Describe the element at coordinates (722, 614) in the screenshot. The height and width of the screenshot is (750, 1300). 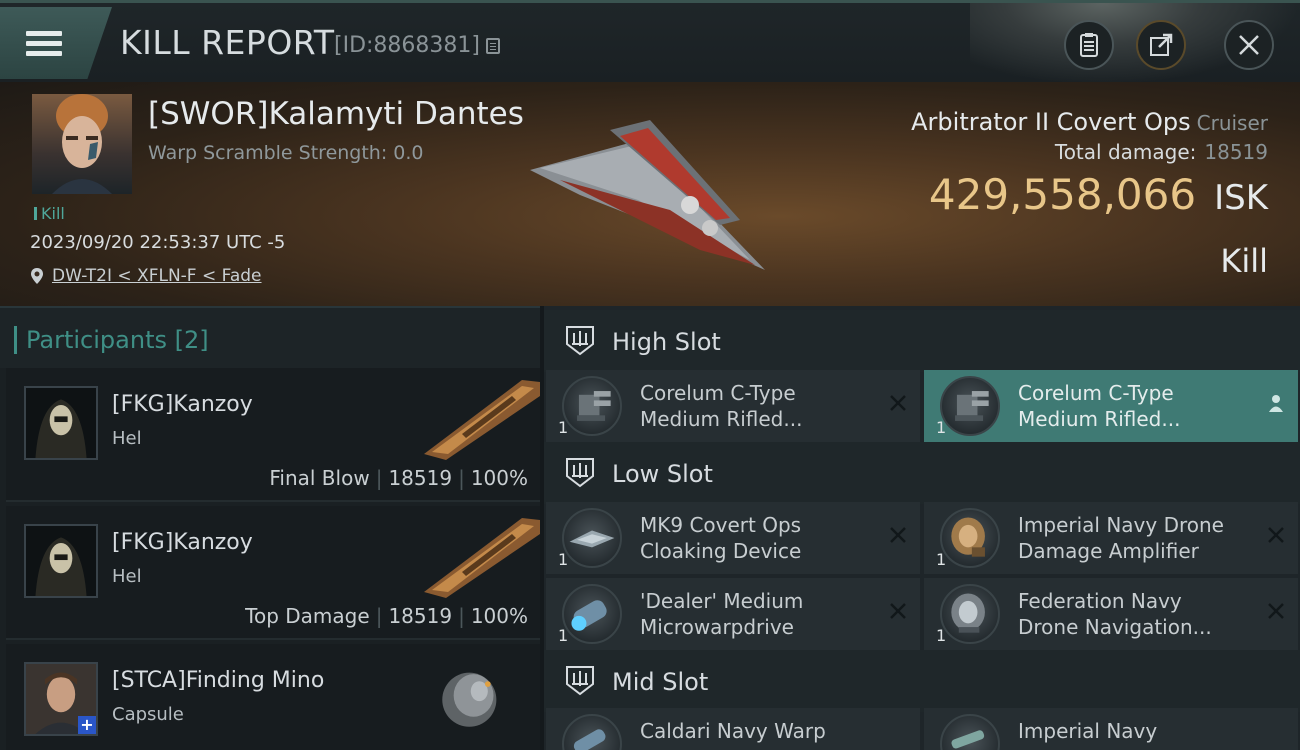
I see `module-name: 'Dealer' Medium Microwarpdrive` at that location.